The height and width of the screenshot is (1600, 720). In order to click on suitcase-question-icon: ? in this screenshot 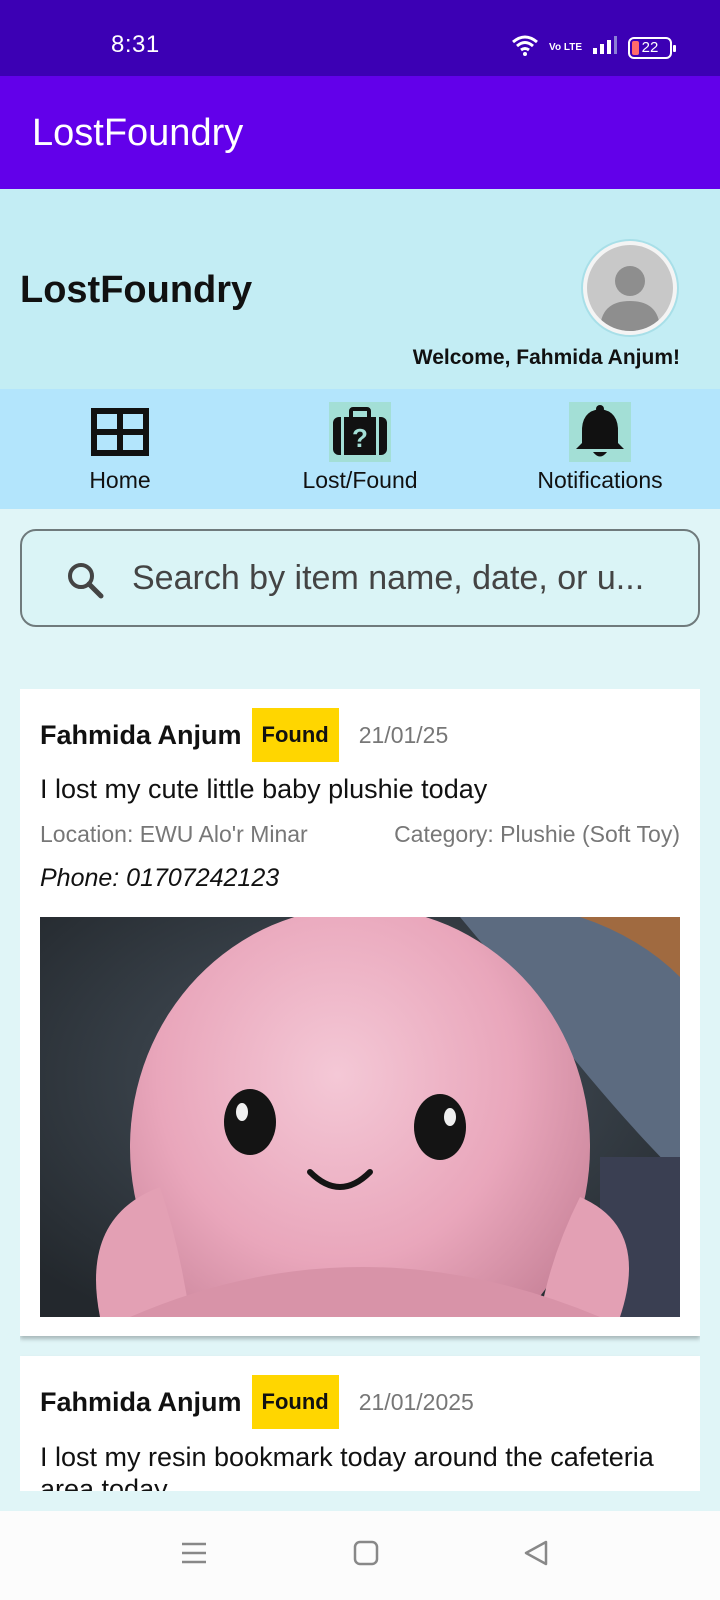, I will do `click(360, 432)`.